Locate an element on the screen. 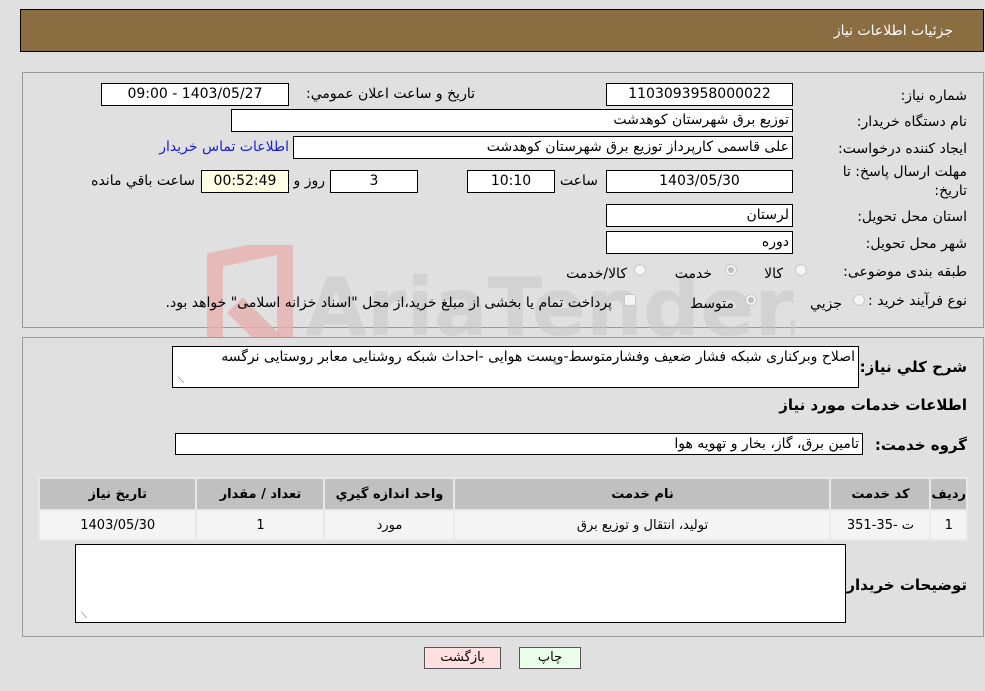  province-label: استان محل تحویل: is located at coordinates (912, 217).